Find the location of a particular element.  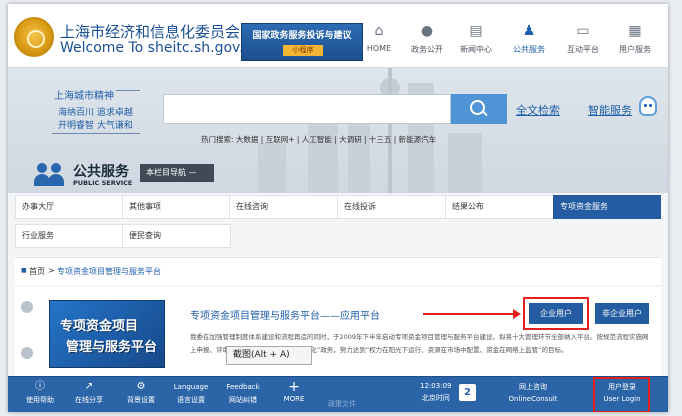

screenshot-tooltip: 截图(Alt + A) is located at coordinates (269, 355).